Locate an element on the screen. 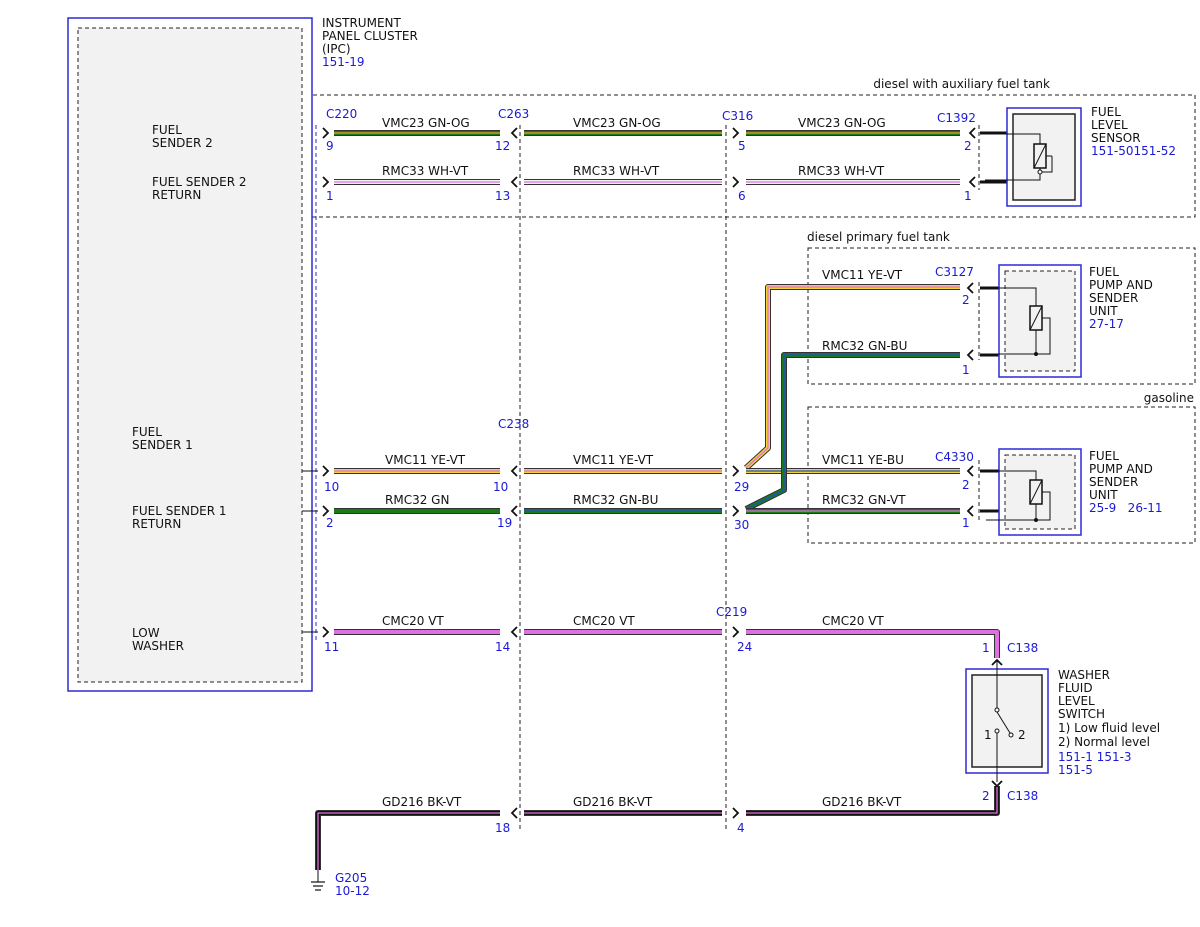 The height and width of the screenshot is (927, 1200). wire-label-rmc32-2: RMC32 GN-BU is located at coordinates (615, 500).